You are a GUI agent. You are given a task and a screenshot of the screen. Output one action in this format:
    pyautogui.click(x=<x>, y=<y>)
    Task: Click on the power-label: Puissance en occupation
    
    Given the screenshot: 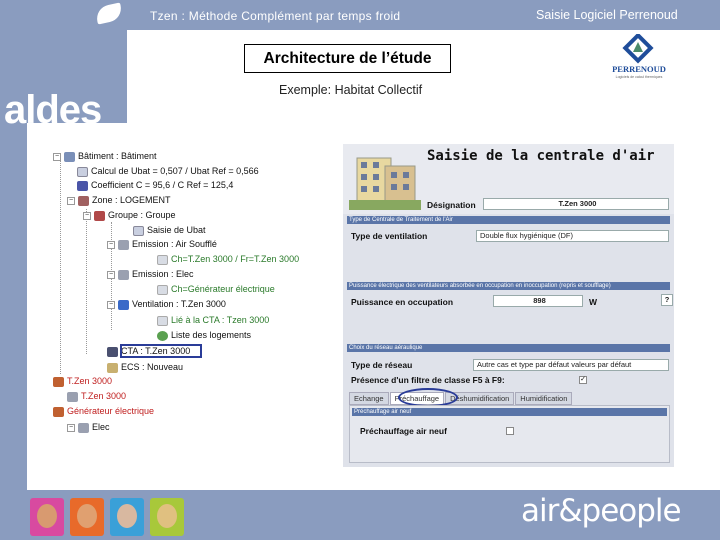 What is the action you would take?
    pyautogui.click(x=402, y=302)
    